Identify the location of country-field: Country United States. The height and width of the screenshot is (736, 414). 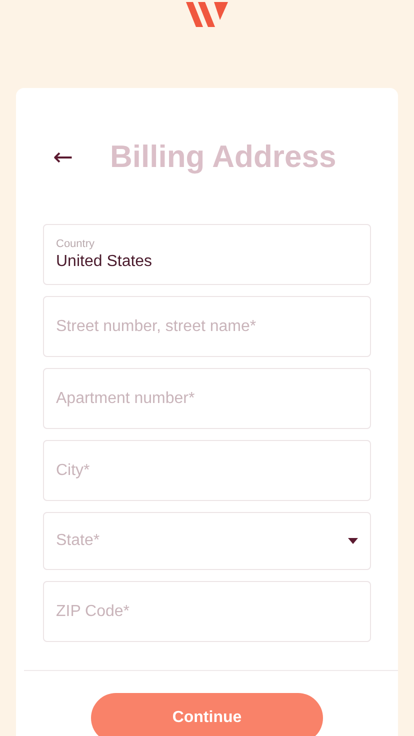
(207, 254).